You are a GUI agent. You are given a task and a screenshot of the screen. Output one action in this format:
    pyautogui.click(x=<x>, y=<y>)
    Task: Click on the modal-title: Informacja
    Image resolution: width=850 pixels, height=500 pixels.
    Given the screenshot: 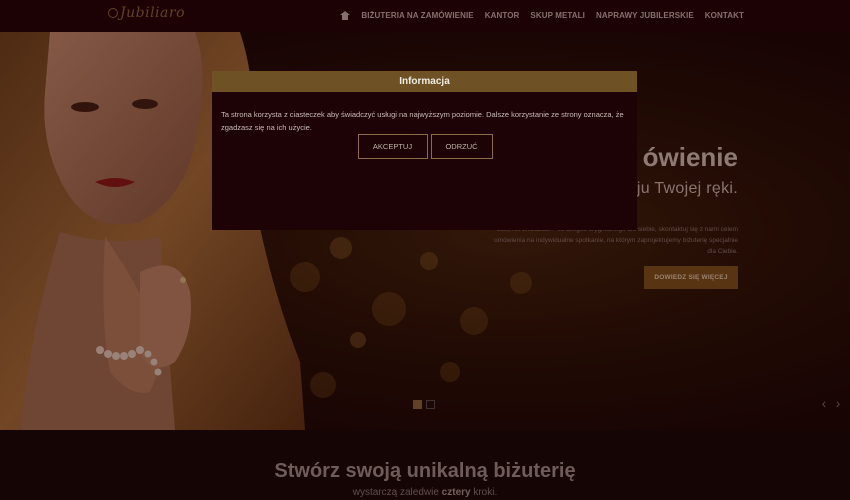 What is the action you would take?
    pyautogui.click(x=424, y=81)
    